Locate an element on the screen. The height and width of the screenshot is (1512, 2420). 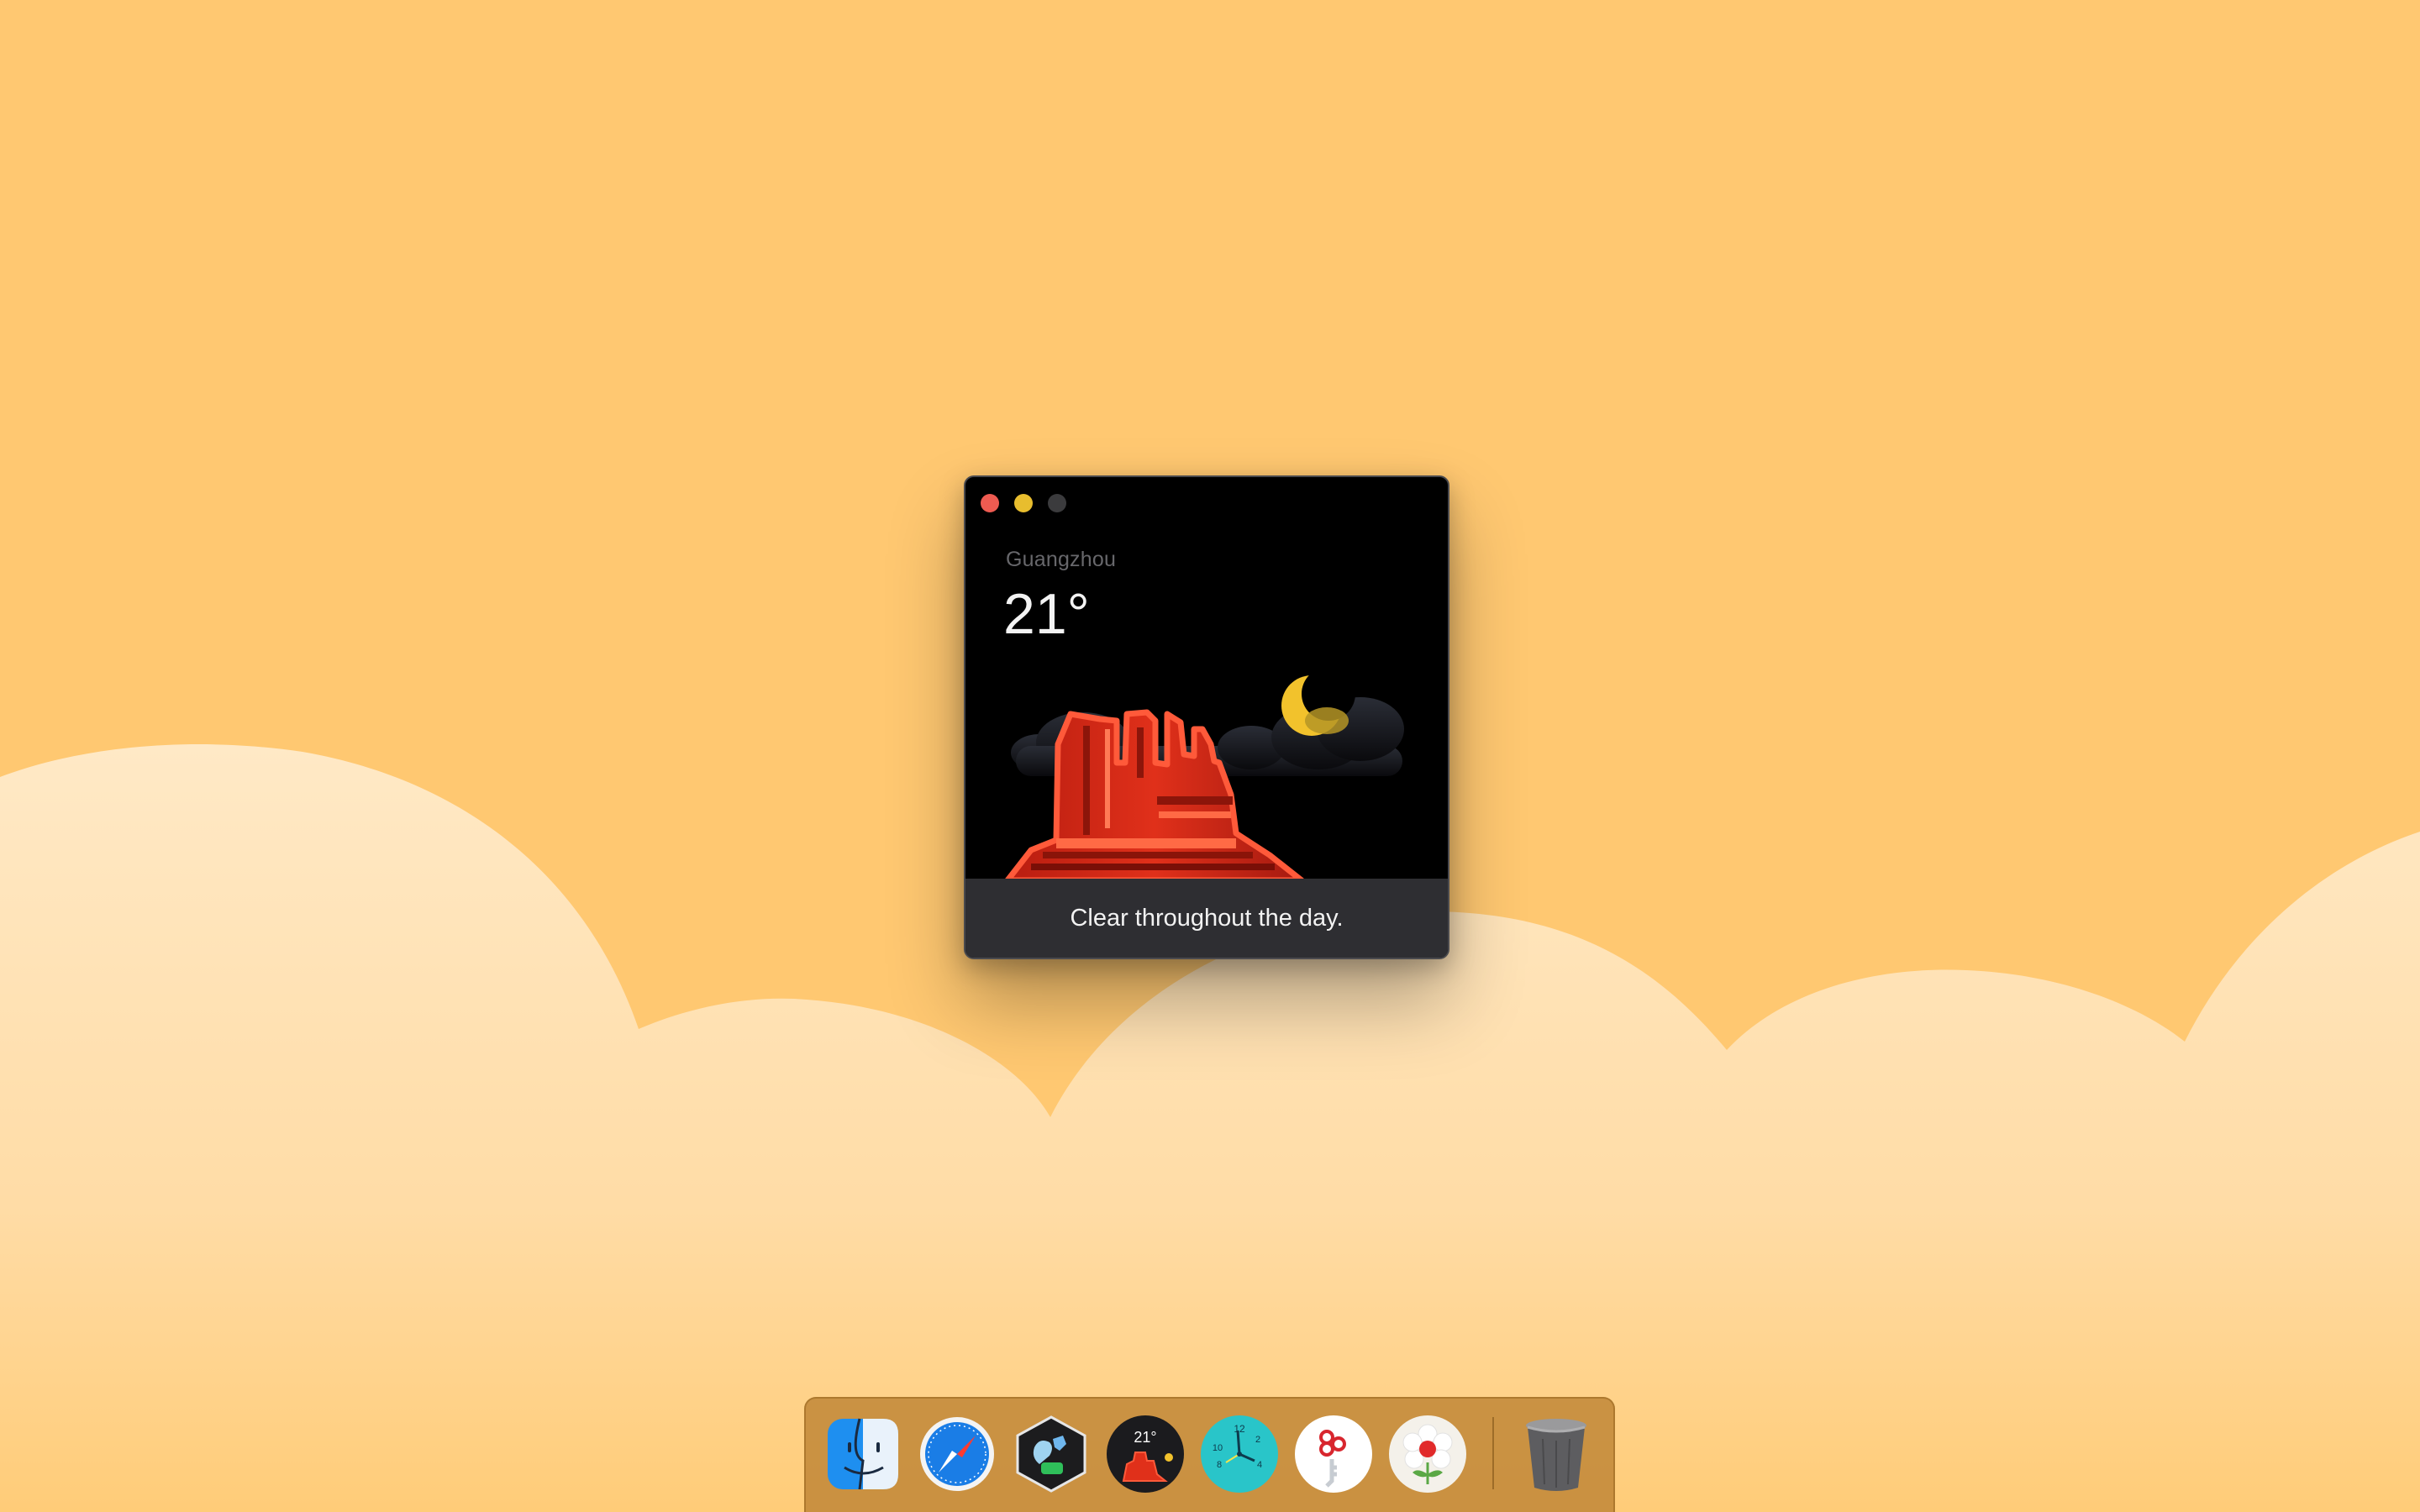
svg-text: 8 is located at coordinates (1219, 1465).